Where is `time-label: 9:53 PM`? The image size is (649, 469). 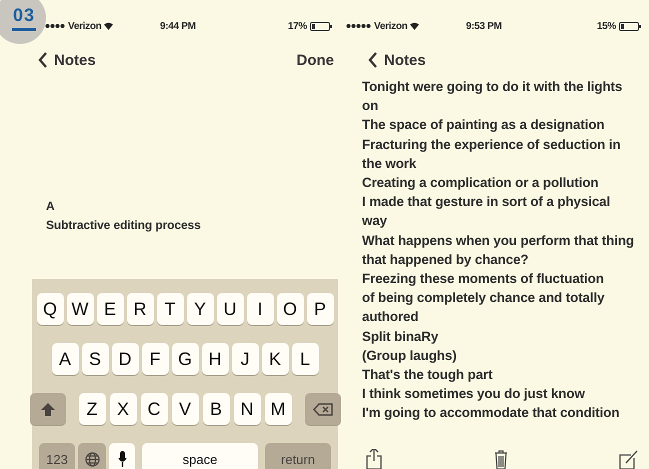 time-label: 9:53 PM is located at coordinates (484, 26).